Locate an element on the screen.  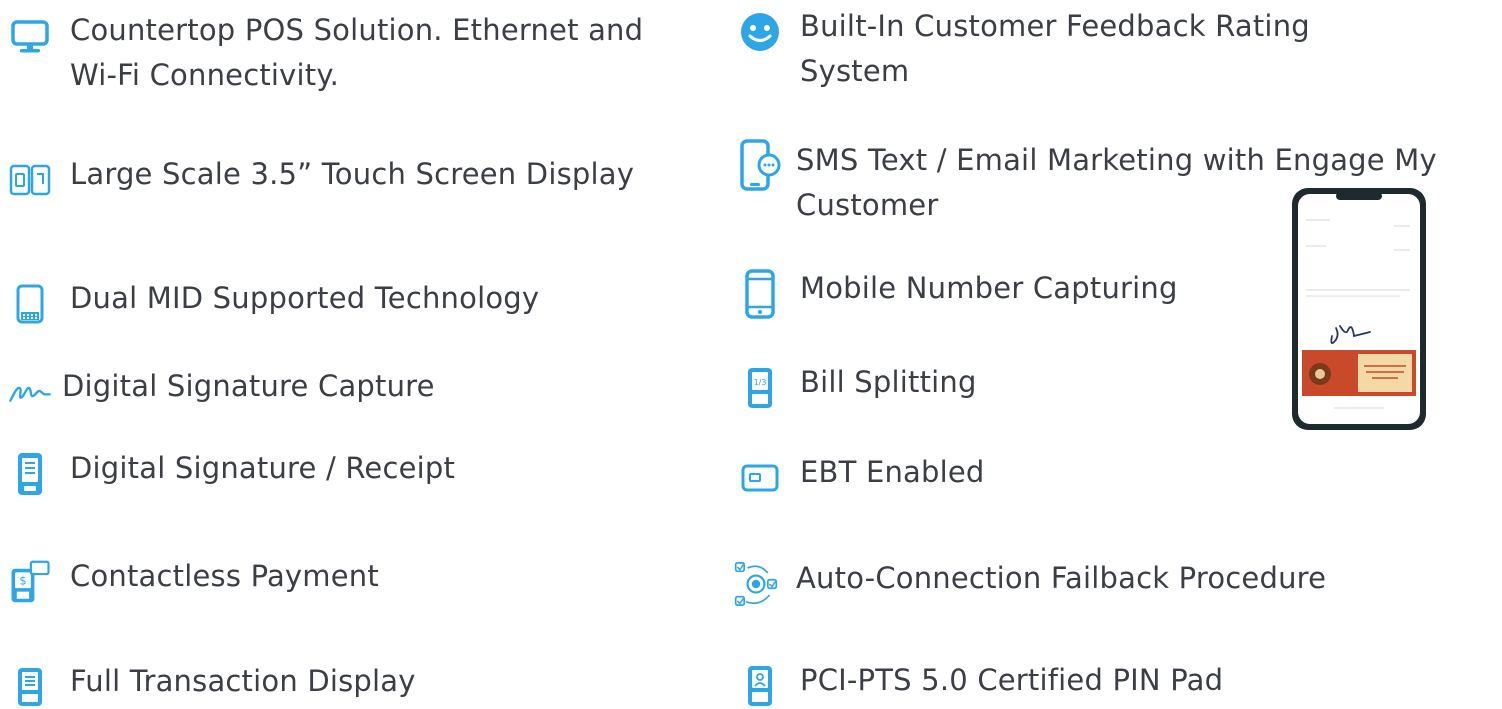
card-icon is located at coordinates (760, 478).